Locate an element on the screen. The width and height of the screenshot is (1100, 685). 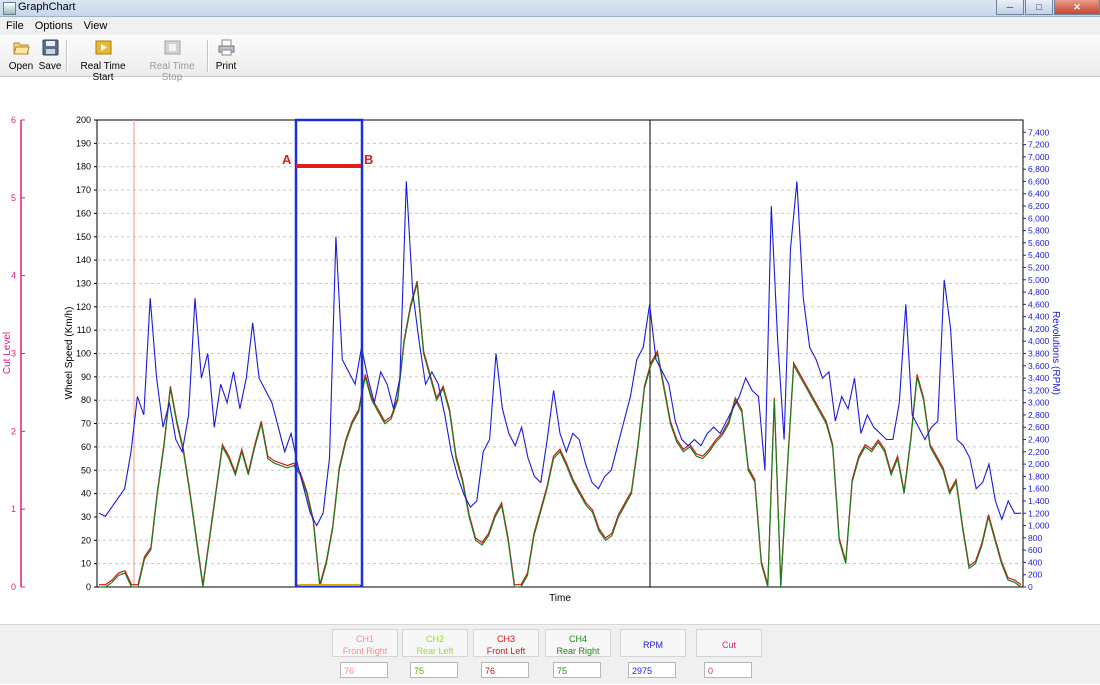
rpm-tick-label: 6,600 is located at coordinates (1039, 181).